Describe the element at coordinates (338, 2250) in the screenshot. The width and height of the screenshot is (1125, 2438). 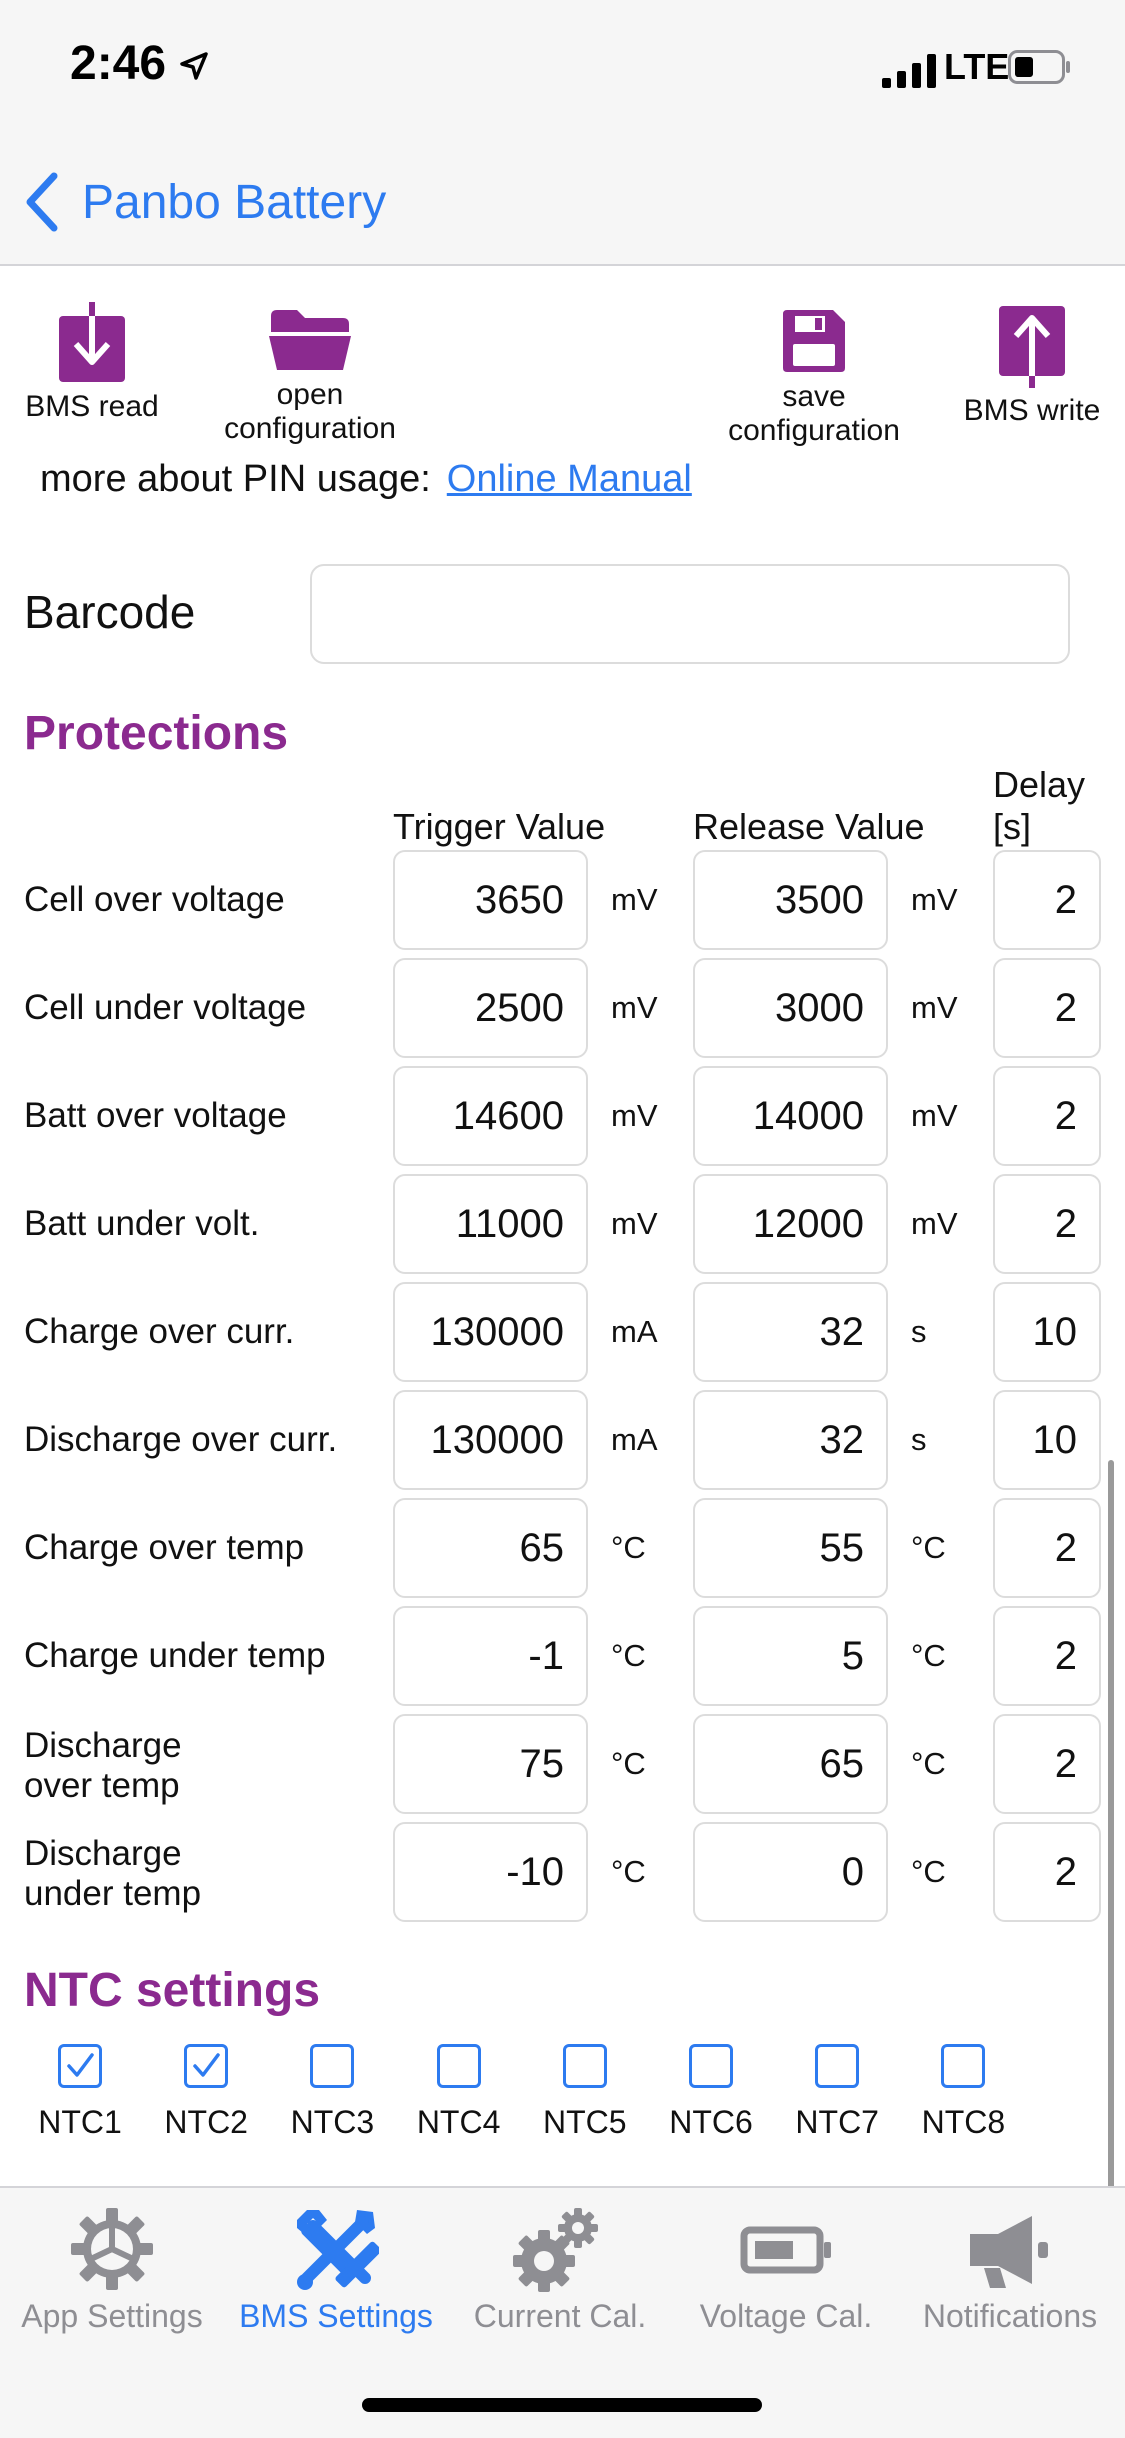
I see `wrench-screwdriver-icon` at that location.